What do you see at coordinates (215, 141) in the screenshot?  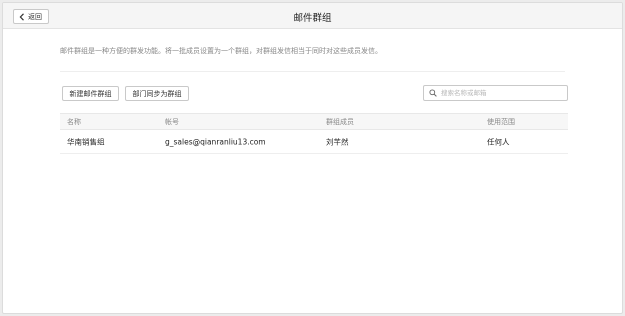 I see `group-account-cell: g_sales@qianranliu13.com` at bounding box center [215, 141].